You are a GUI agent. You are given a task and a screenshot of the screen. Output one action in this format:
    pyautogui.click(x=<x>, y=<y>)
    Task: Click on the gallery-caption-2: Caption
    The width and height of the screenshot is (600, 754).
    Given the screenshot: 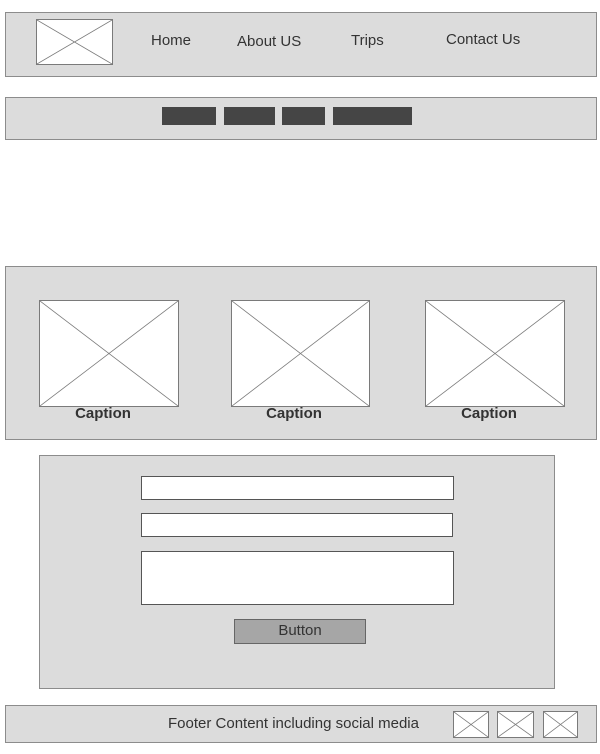 What is the action you would take?
    pyautogui.click(x=294, y=413)
    